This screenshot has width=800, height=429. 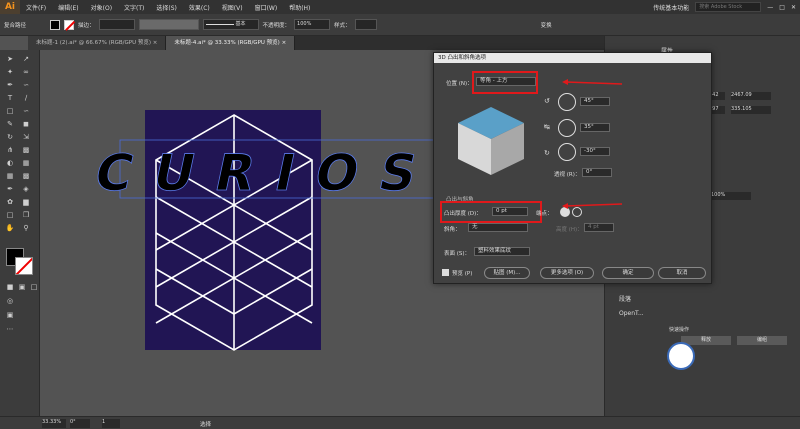 I want to click on tab-document-1: 未标题-1 (2).ai* @ 66.67% (RGB/GPU 预览) ×, so click(x=97, y=43).